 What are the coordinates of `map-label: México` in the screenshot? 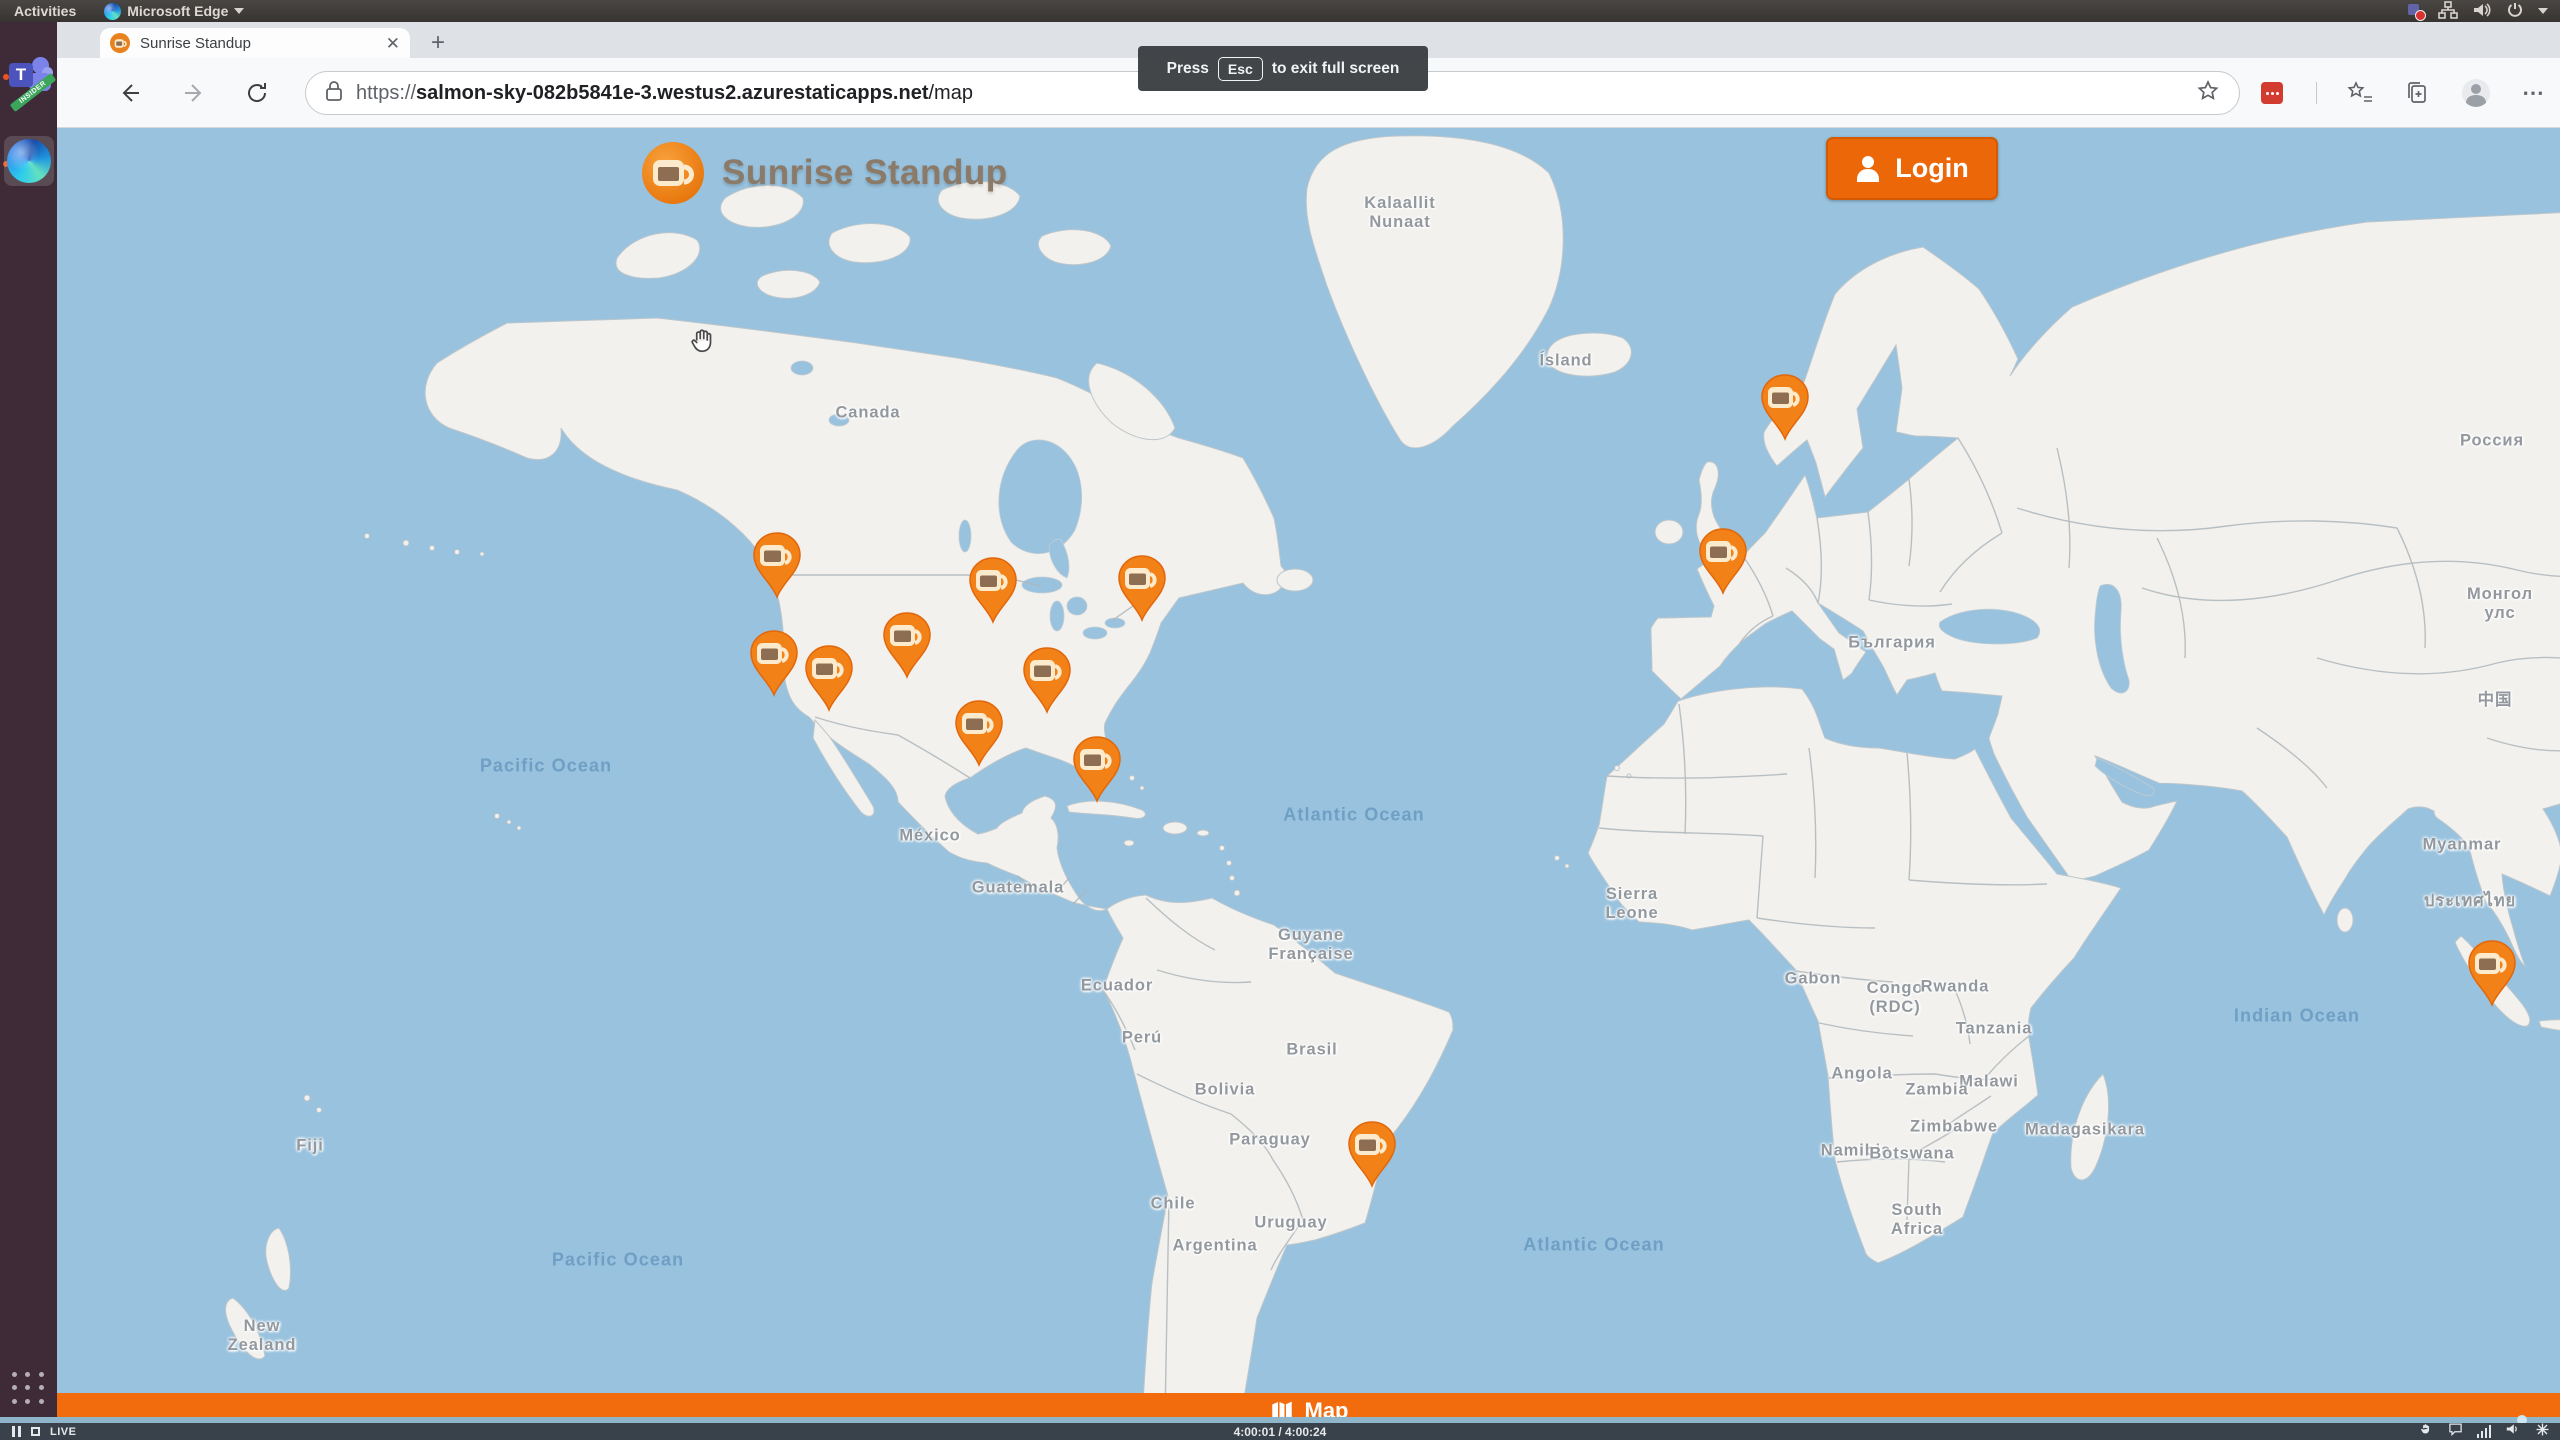 It's located at (930, 835).